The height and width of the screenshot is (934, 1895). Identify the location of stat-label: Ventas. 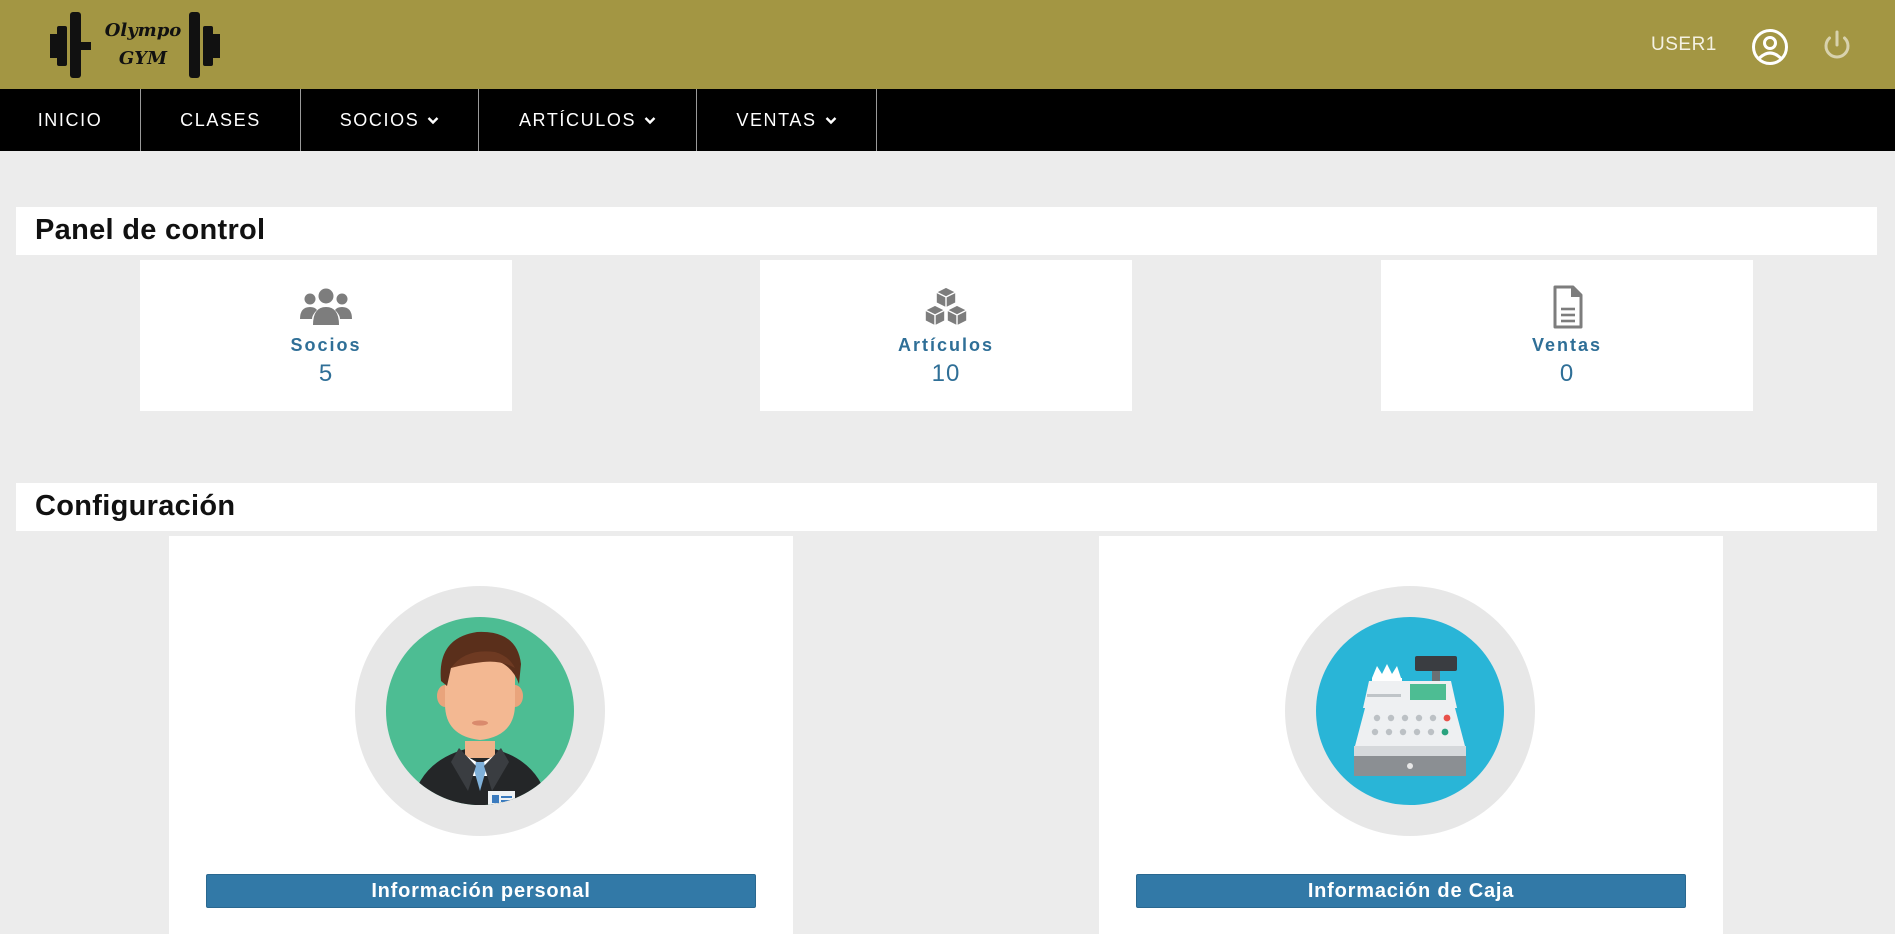
(1567, 345).